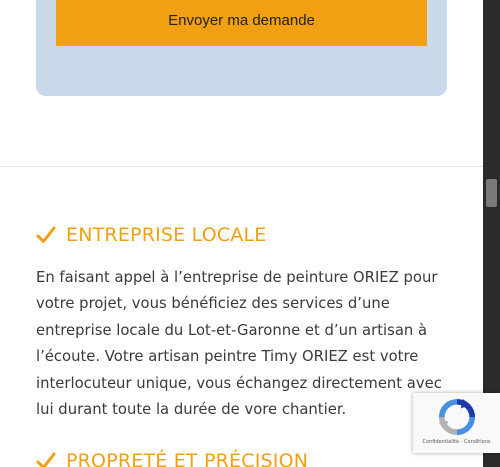 The height and width of the screenshot is (467, 500). What do you see at coordinates (241, 166) in the screenshot?
I see `section-divider` at bounding box center [241, 166].